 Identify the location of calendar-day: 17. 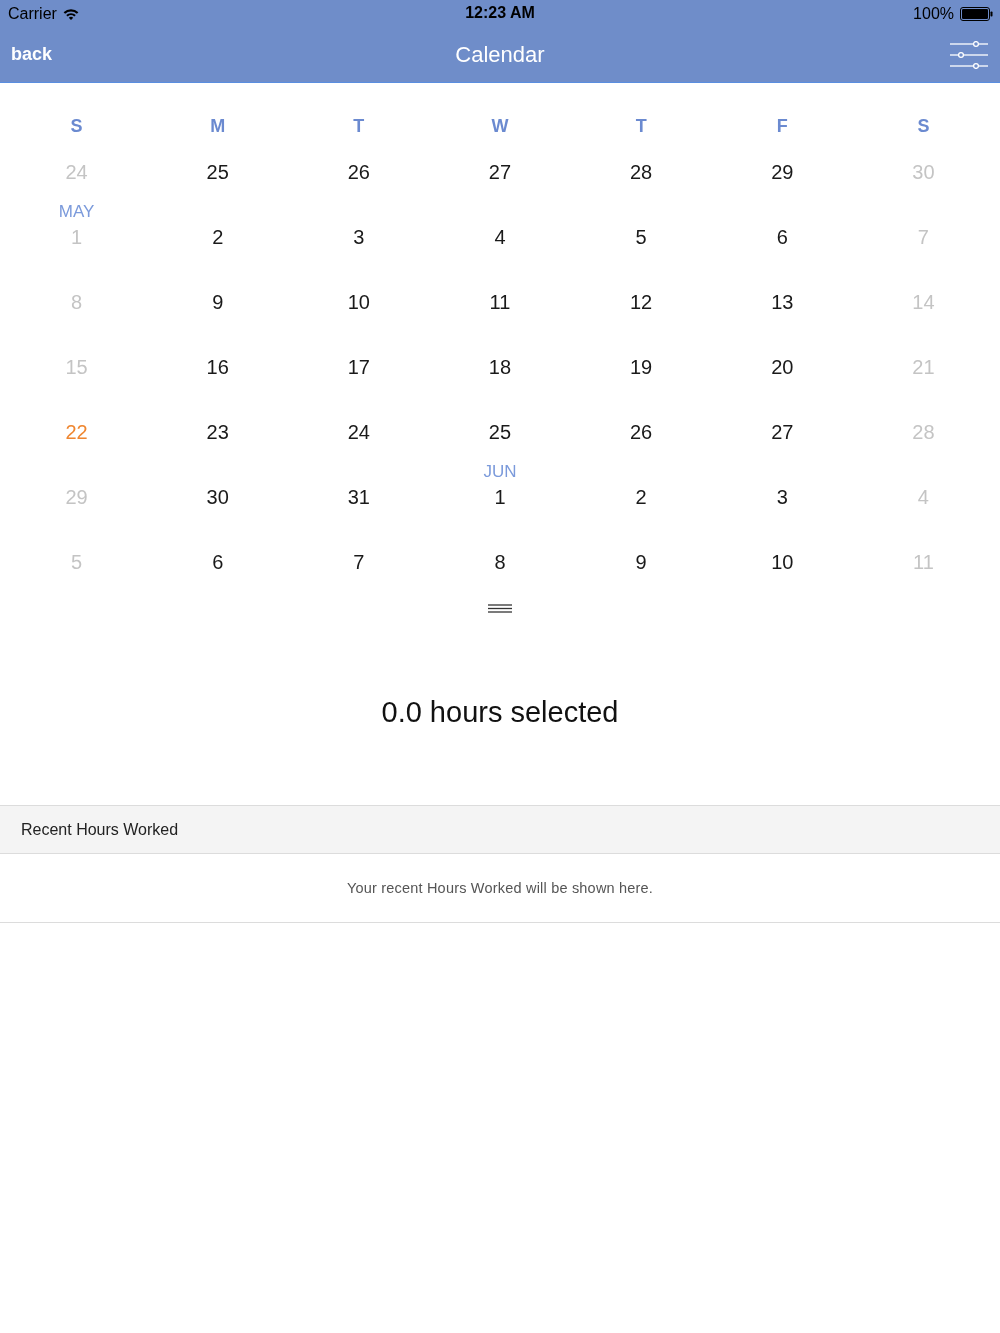
(358, 367).